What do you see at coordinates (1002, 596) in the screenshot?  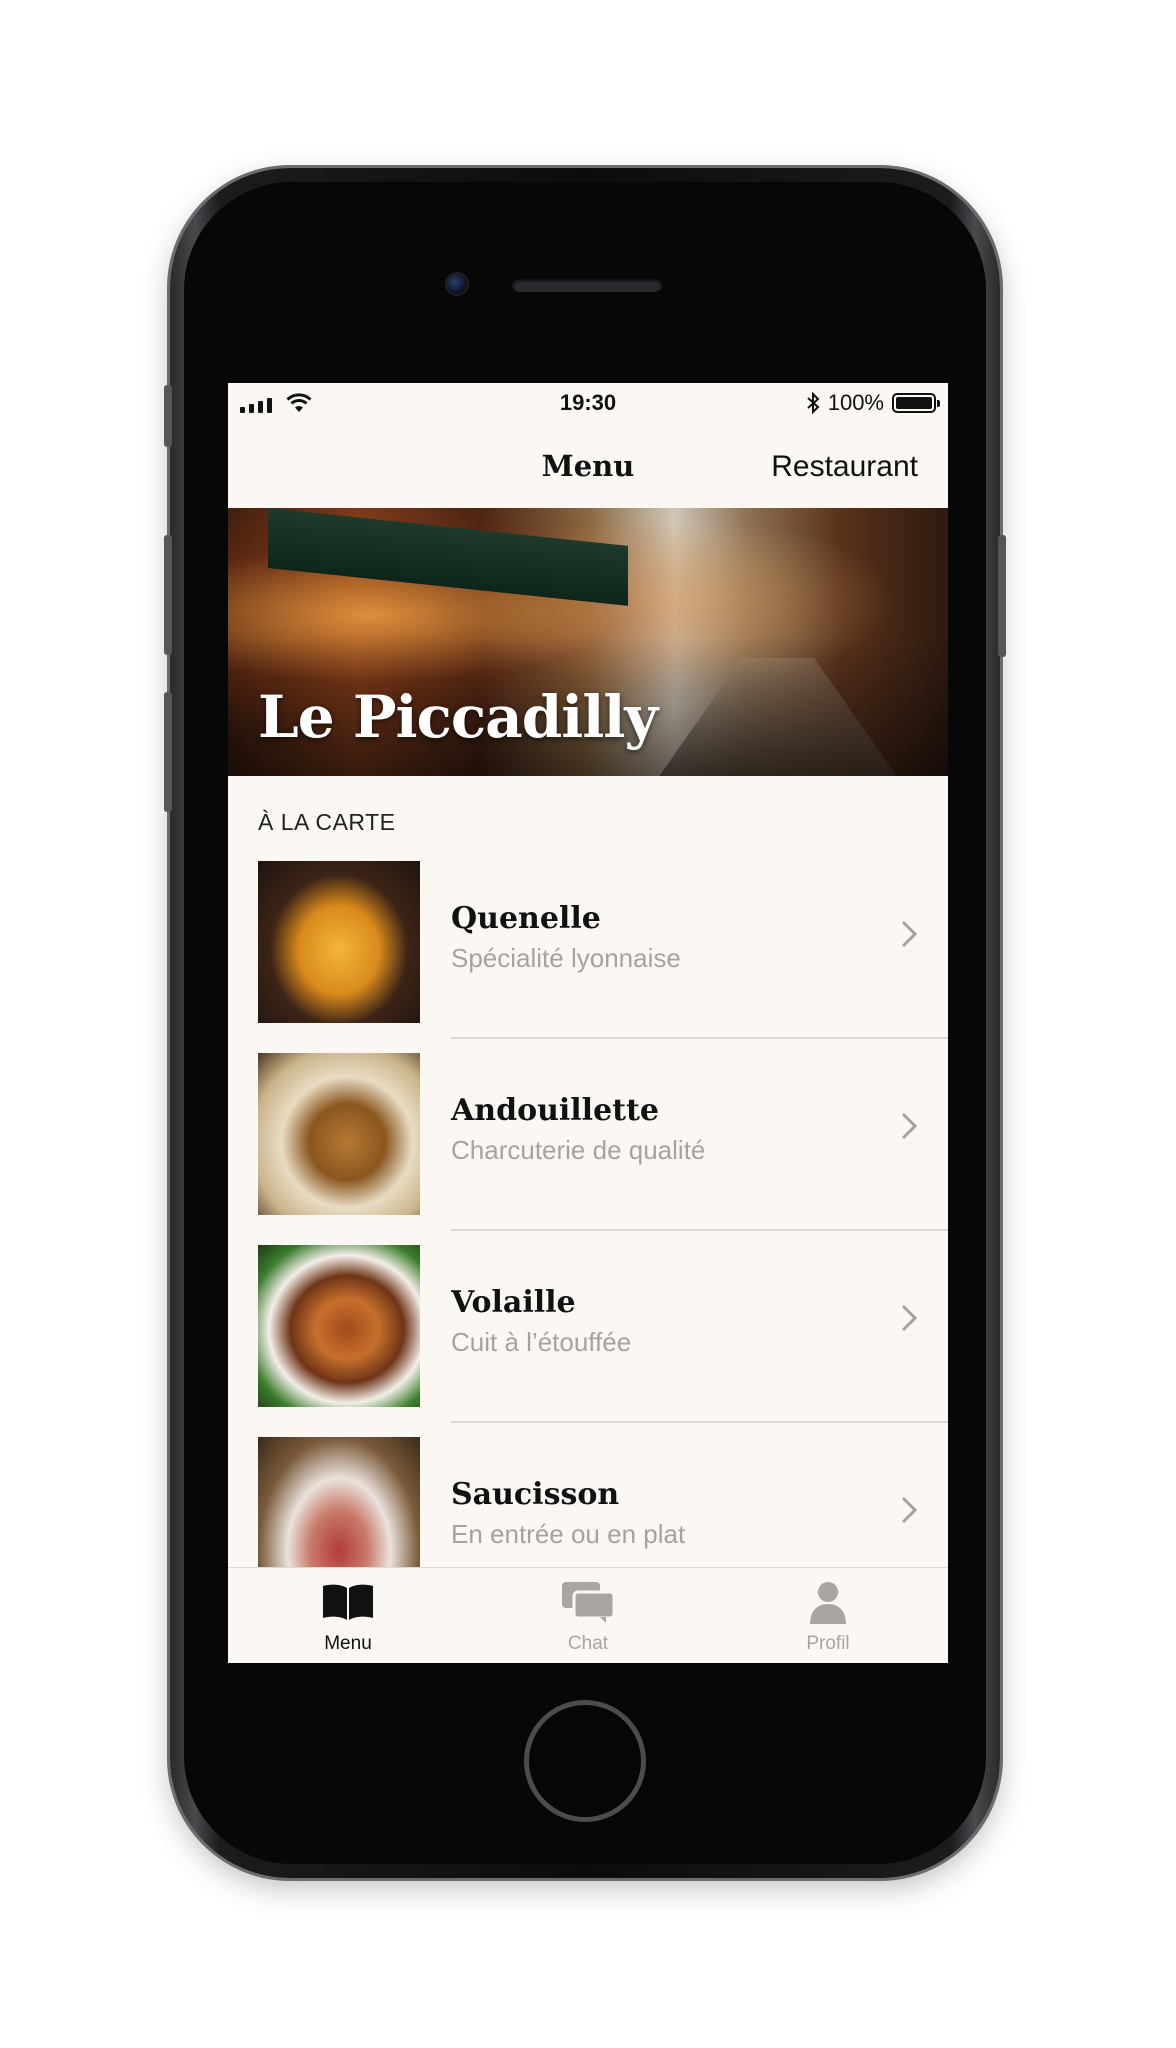 I see `power-button` at bounding box center [1002, 596].